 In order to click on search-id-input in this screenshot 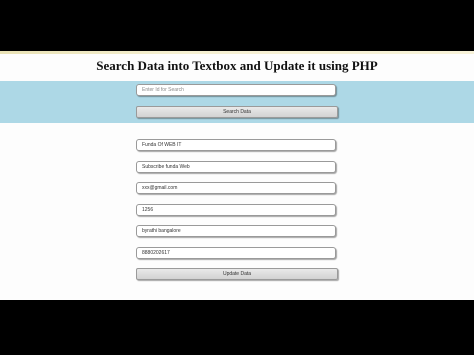, I will do `click(236, 90)`.